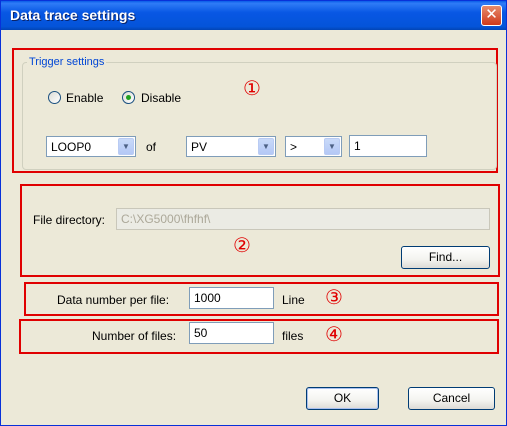 Image resolution: width=507 pixels, height=426 pixels. Describe the element at coordinates (69, 220) in the screenshot. I see `file-directory-label: File directory:` at that location.